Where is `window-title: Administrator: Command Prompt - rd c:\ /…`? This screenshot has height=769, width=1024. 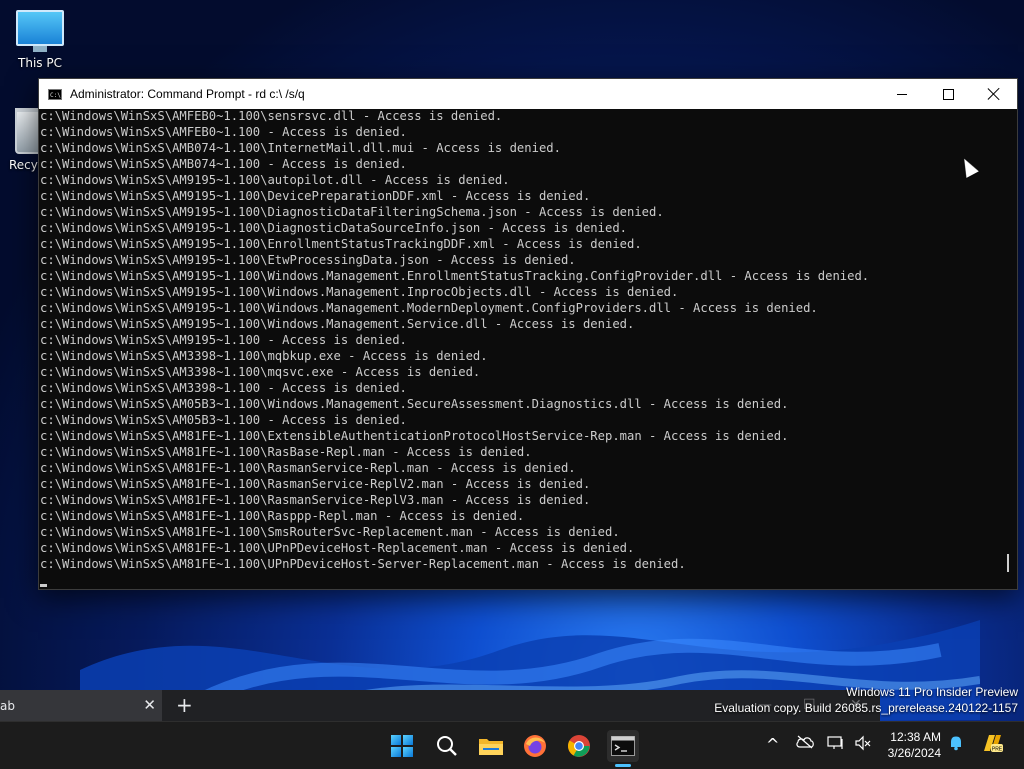
window-title: Administrator: Command Prompt - rd c:\ /… is located at coordinates (187, 94).